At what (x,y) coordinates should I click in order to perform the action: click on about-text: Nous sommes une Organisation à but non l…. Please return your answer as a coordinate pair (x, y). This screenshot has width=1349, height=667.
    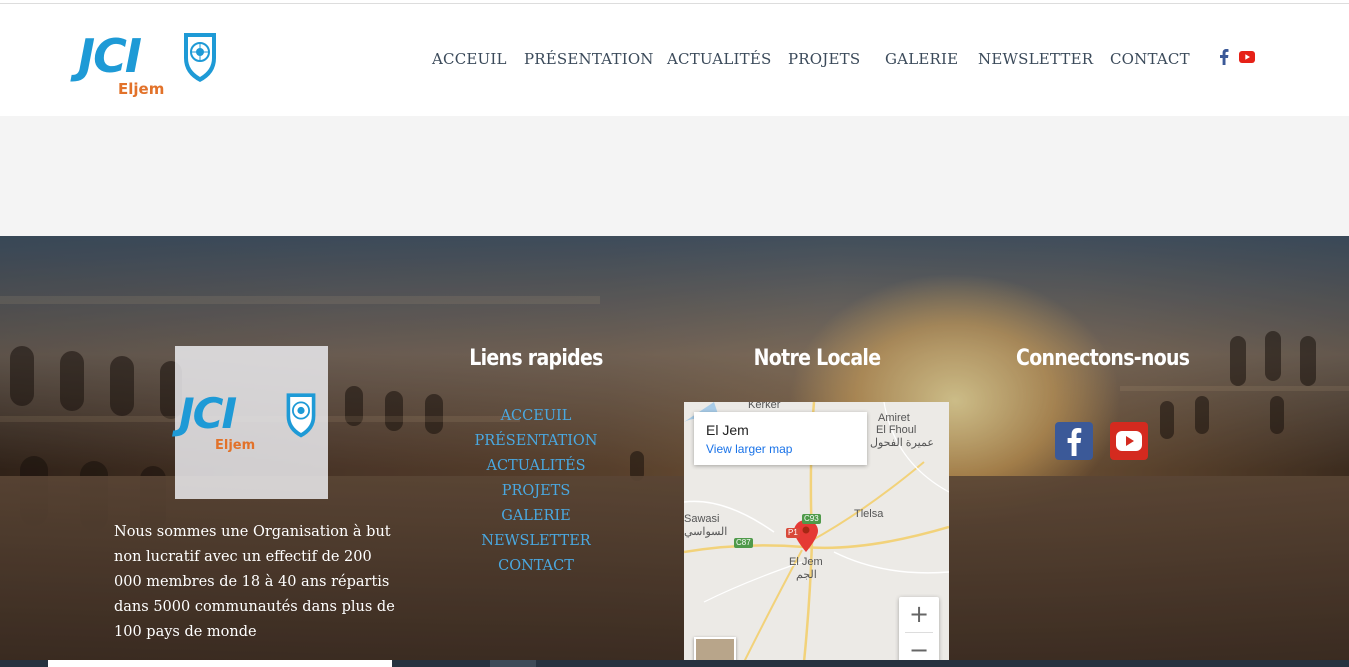
    Looking at the image, I should click on (254, 582).